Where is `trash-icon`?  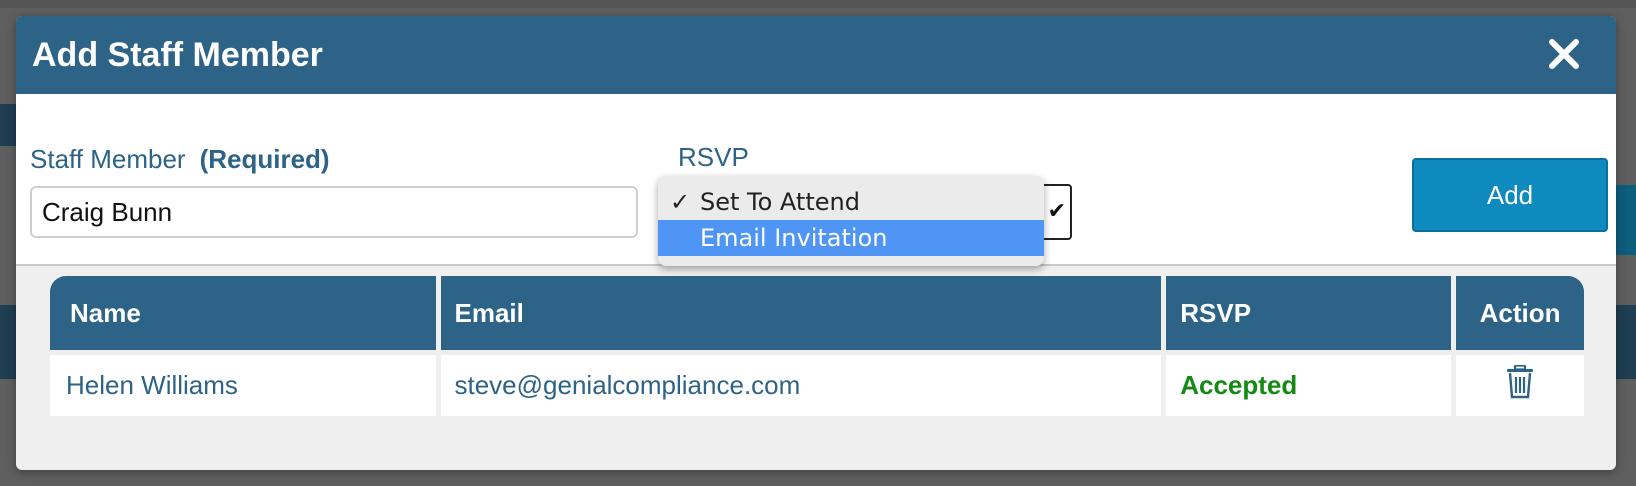 trash-icon is located at coordinates (1520, 381).